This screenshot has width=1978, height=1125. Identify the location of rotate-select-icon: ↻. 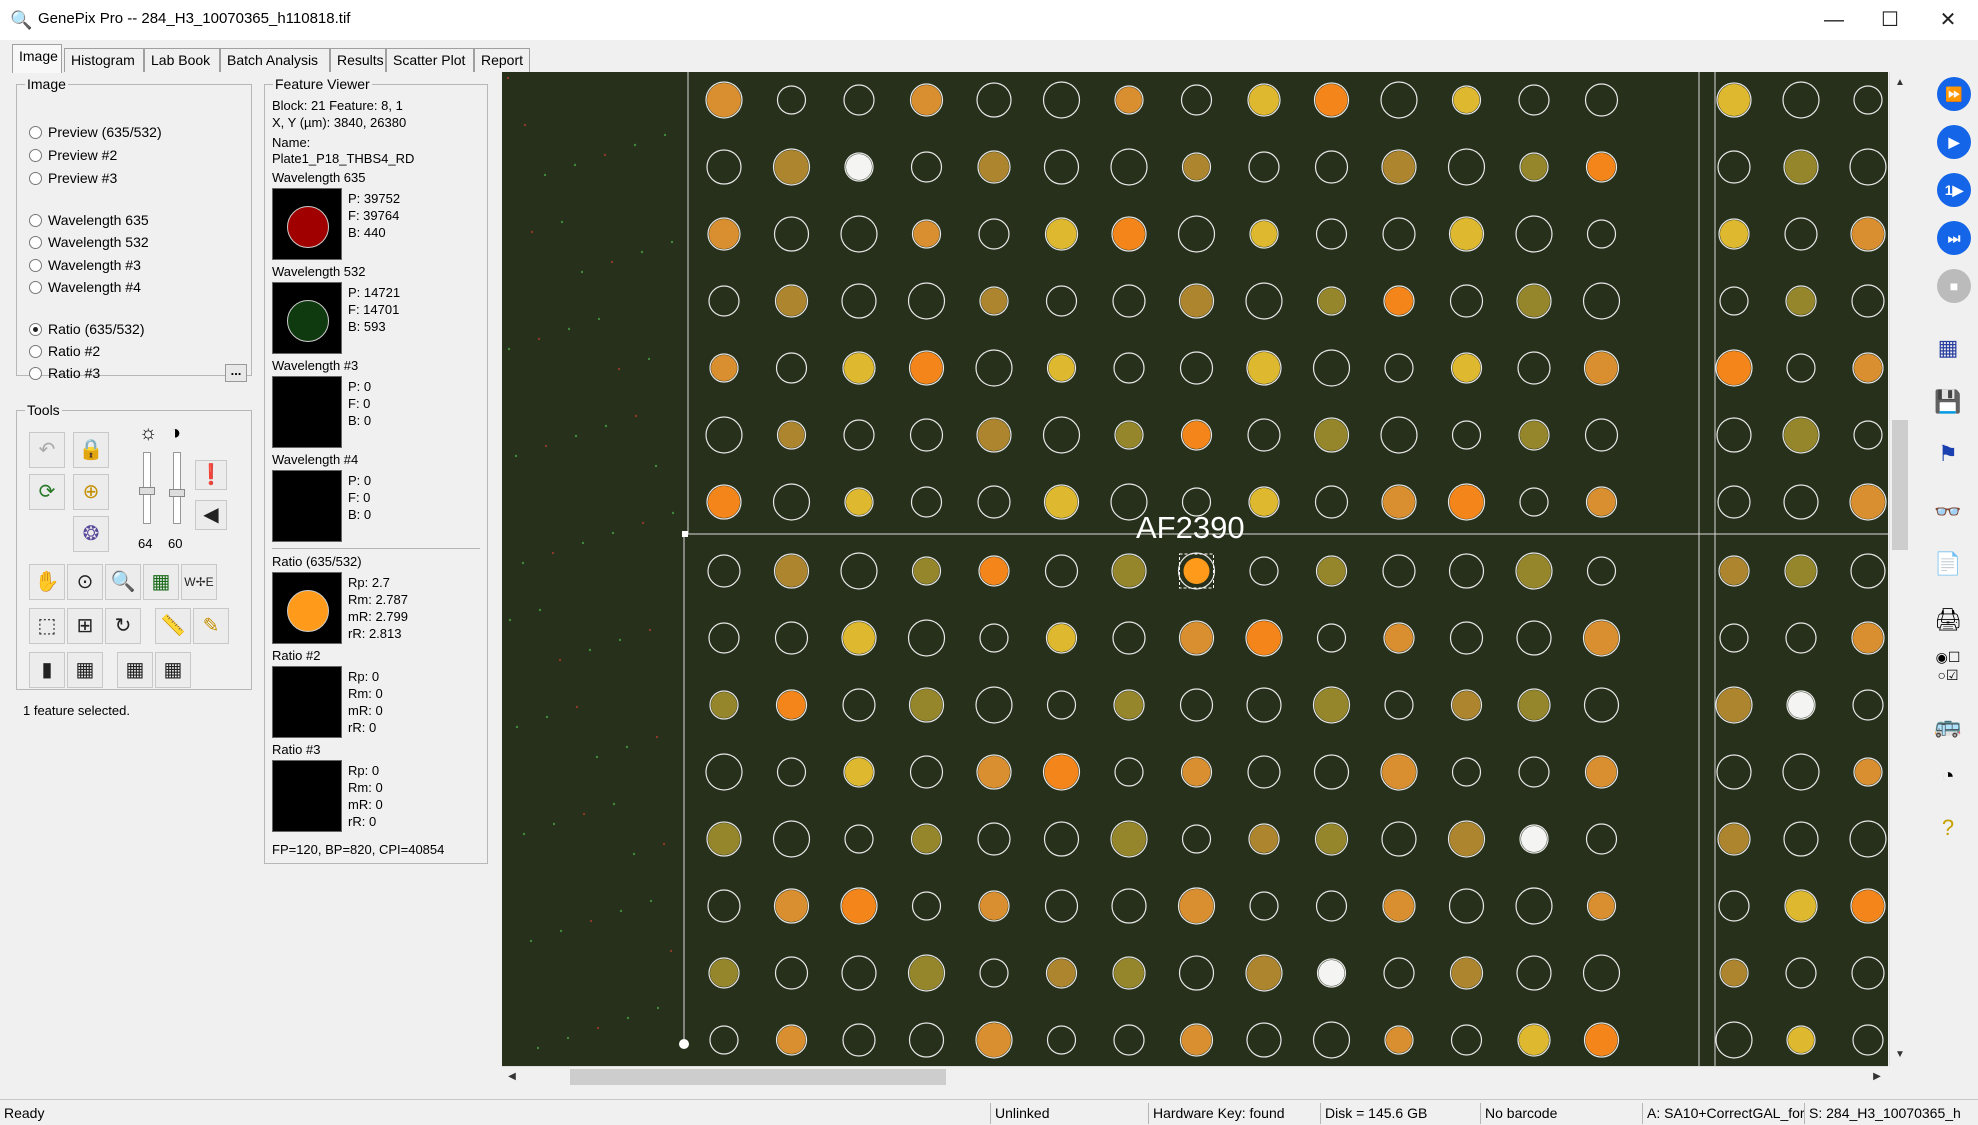
(123, 626).